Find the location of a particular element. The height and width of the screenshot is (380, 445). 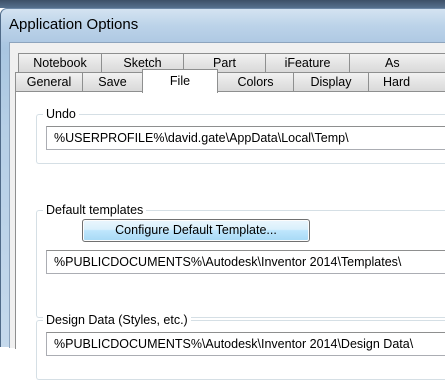

desktop-background is located at coordinates (222, 4).